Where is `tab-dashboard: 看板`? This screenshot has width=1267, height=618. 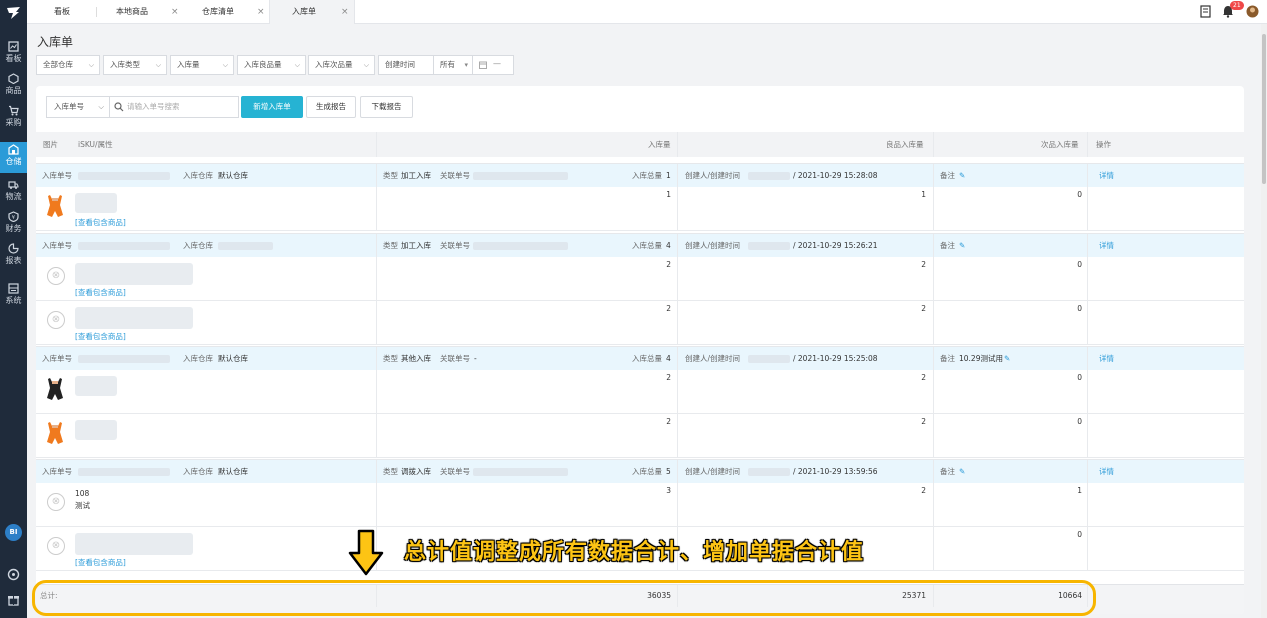 tab-dashboard: 看板 is located at coordinates (74, 12).